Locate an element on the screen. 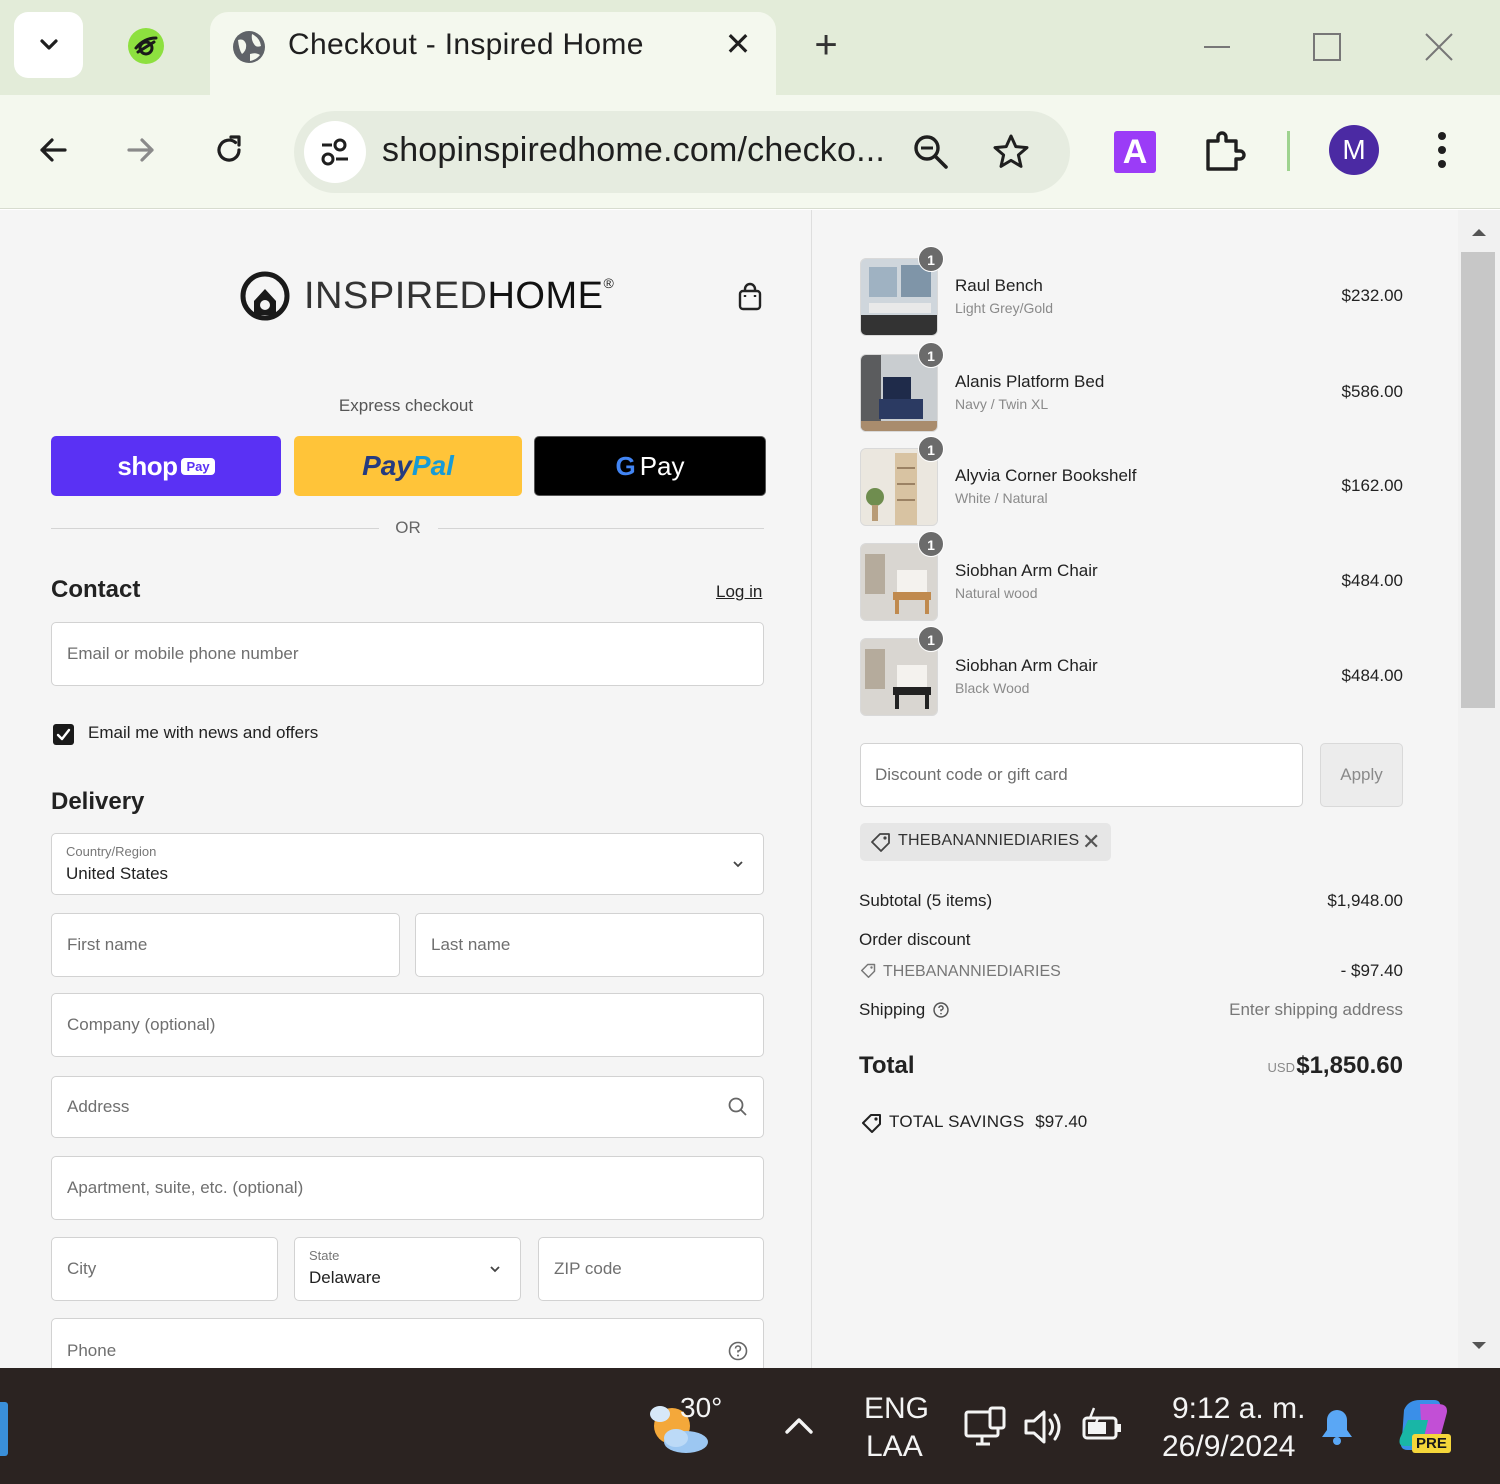  battery-button is located at coordinates (1103, 1427).